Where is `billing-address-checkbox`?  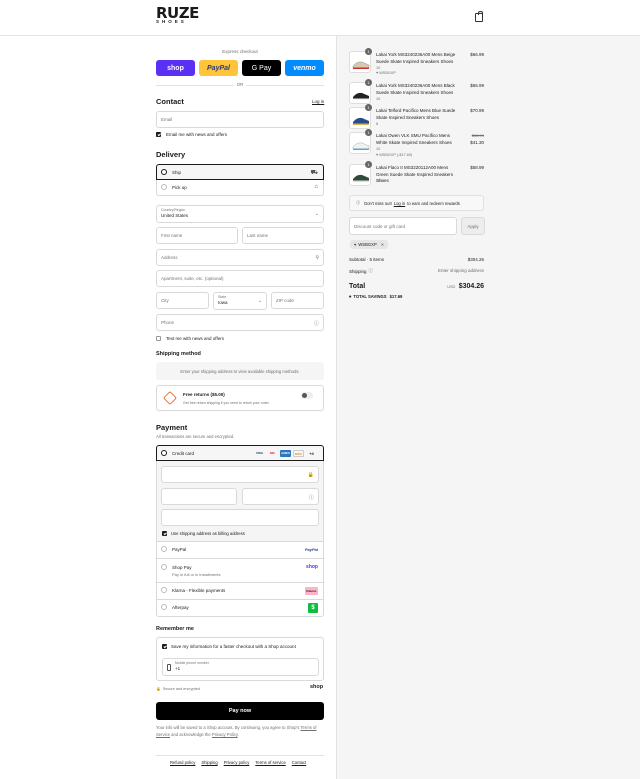 billing-address-checkbox is located at coordinates (164, 533).